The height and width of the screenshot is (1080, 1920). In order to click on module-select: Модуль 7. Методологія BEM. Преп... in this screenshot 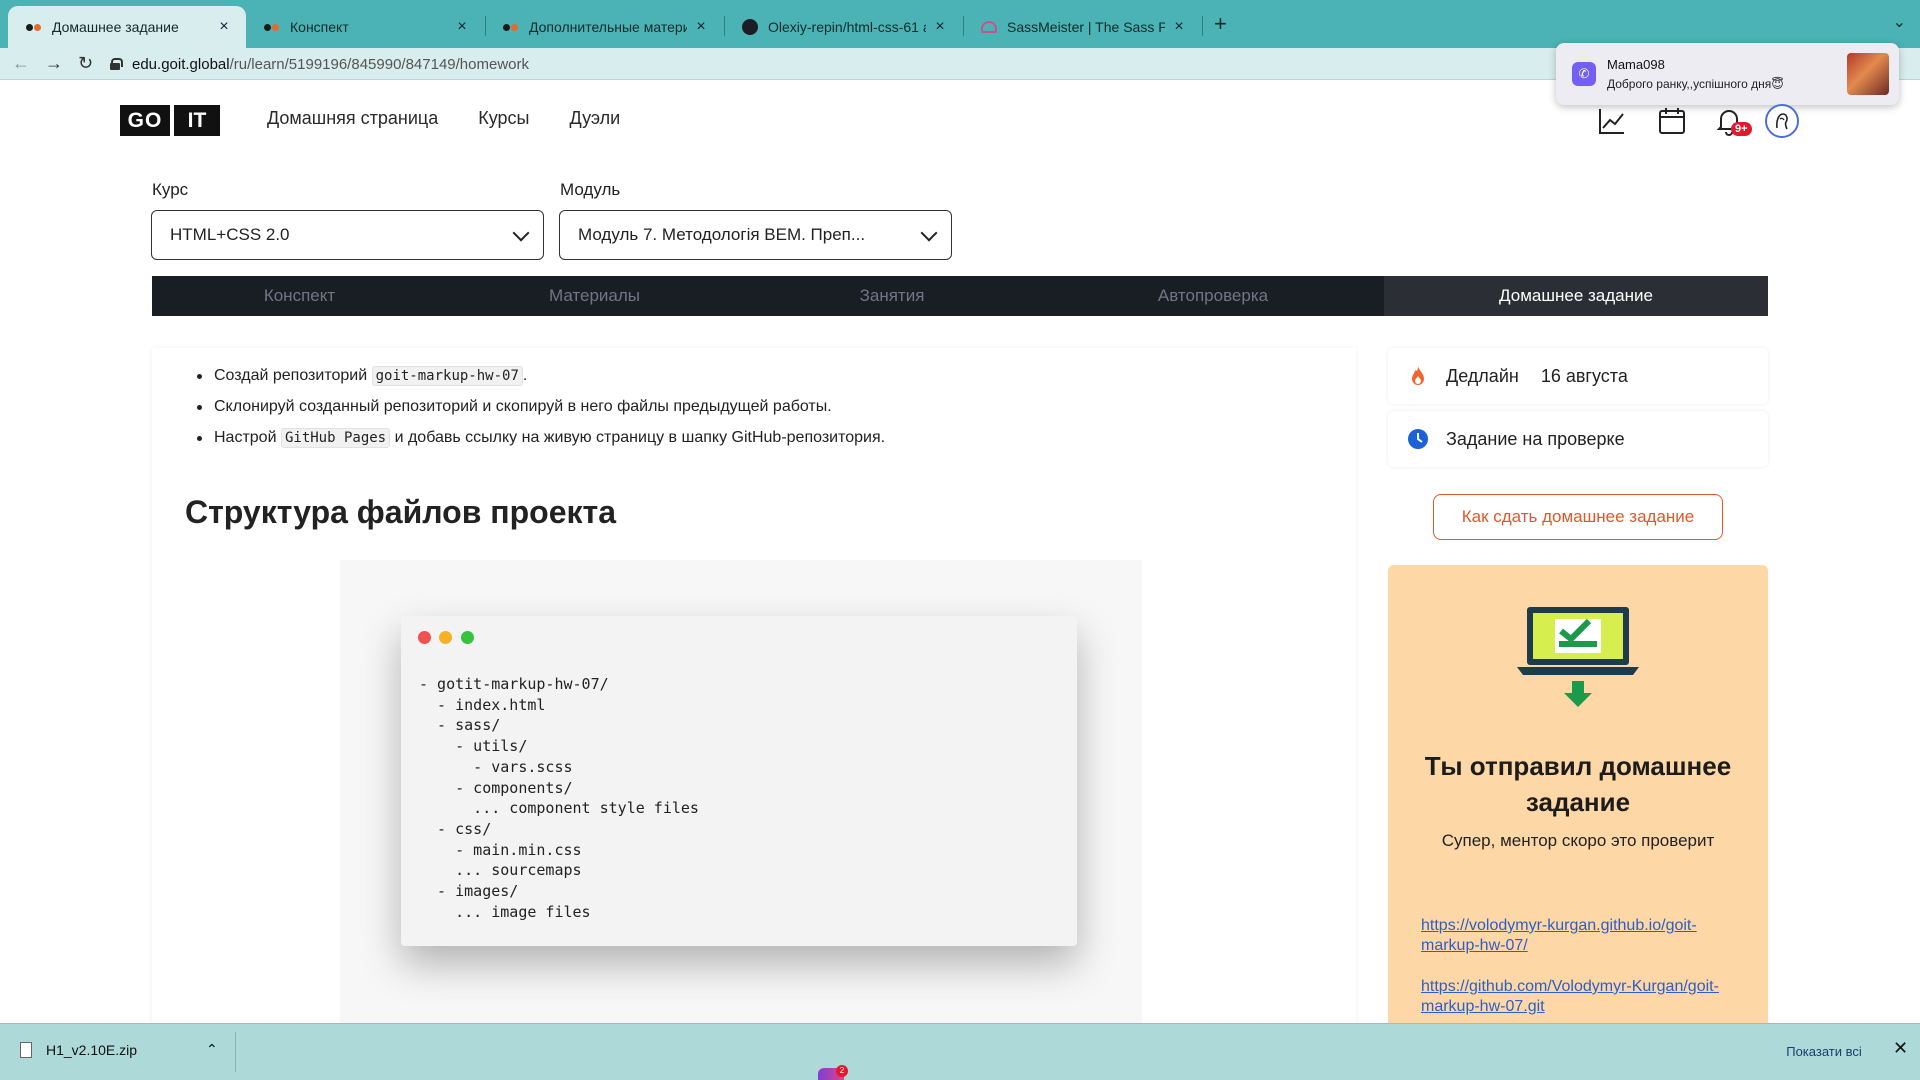, I will do `click(755, 235)`.